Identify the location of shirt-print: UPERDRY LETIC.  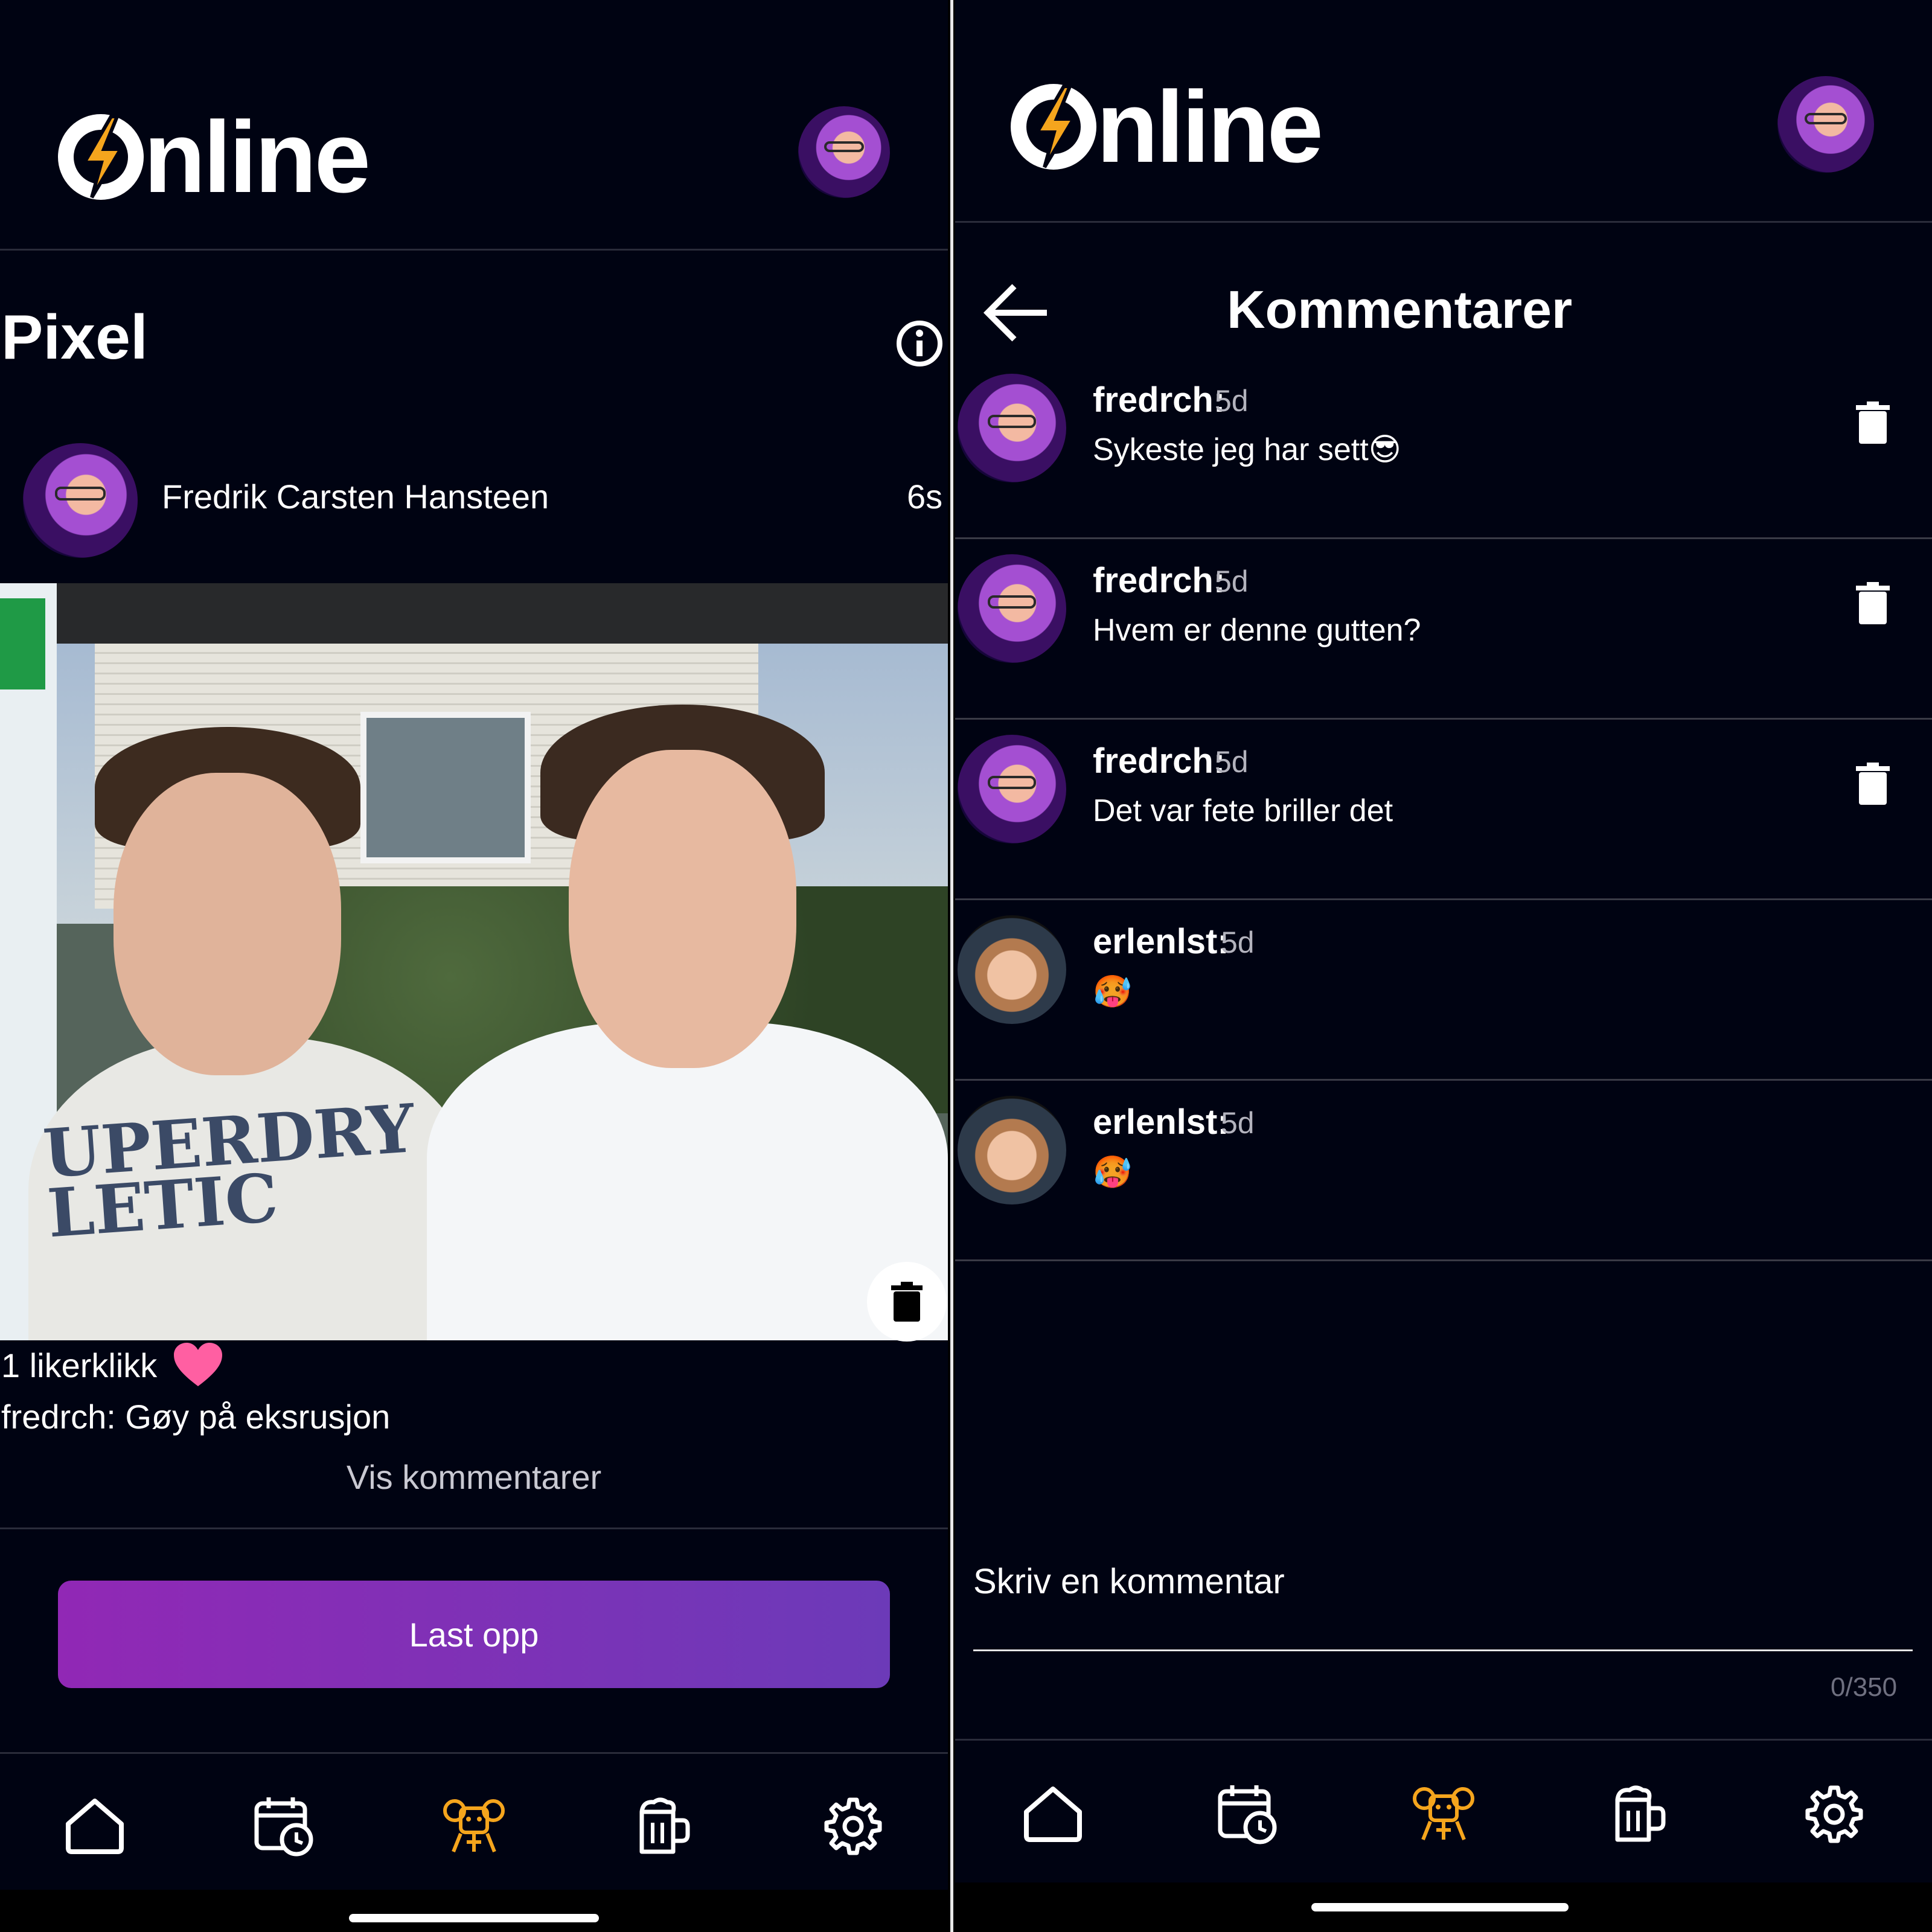
(229, 1171).